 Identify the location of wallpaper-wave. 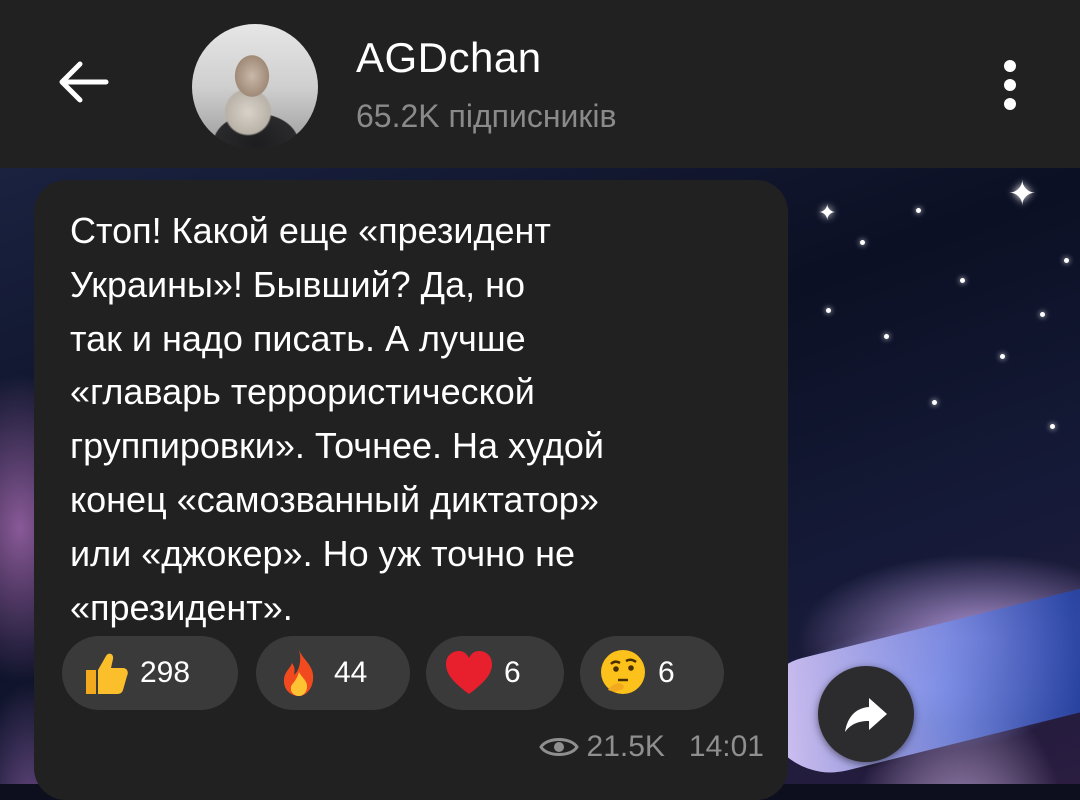
(915, 678).